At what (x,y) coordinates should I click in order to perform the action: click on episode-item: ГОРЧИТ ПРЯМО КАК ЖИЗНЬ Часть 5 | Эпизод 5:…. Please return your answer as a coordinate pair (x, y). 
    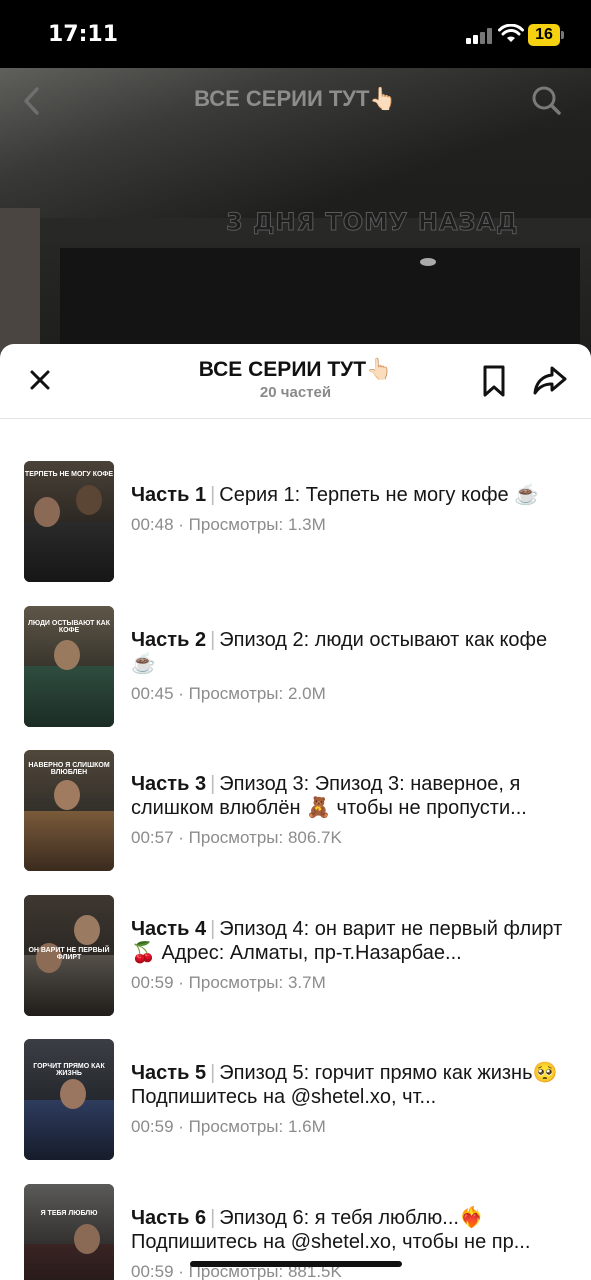
    Looking at the image, I should click on (295, 1111).